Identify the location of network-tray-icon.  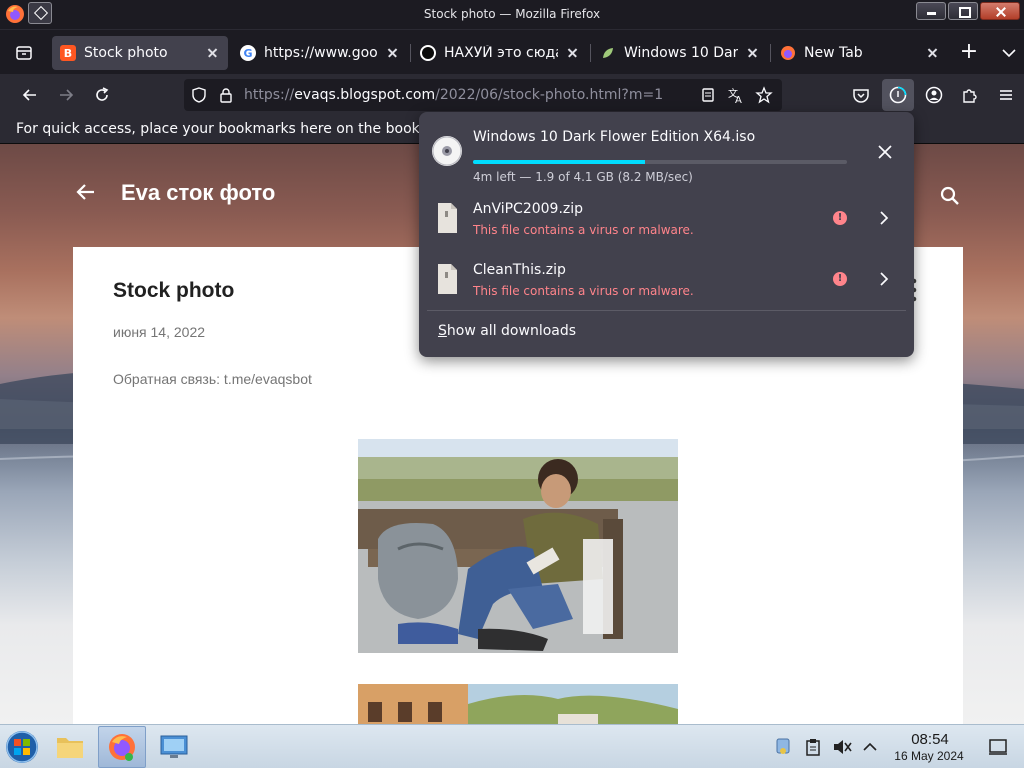
(783, 747).